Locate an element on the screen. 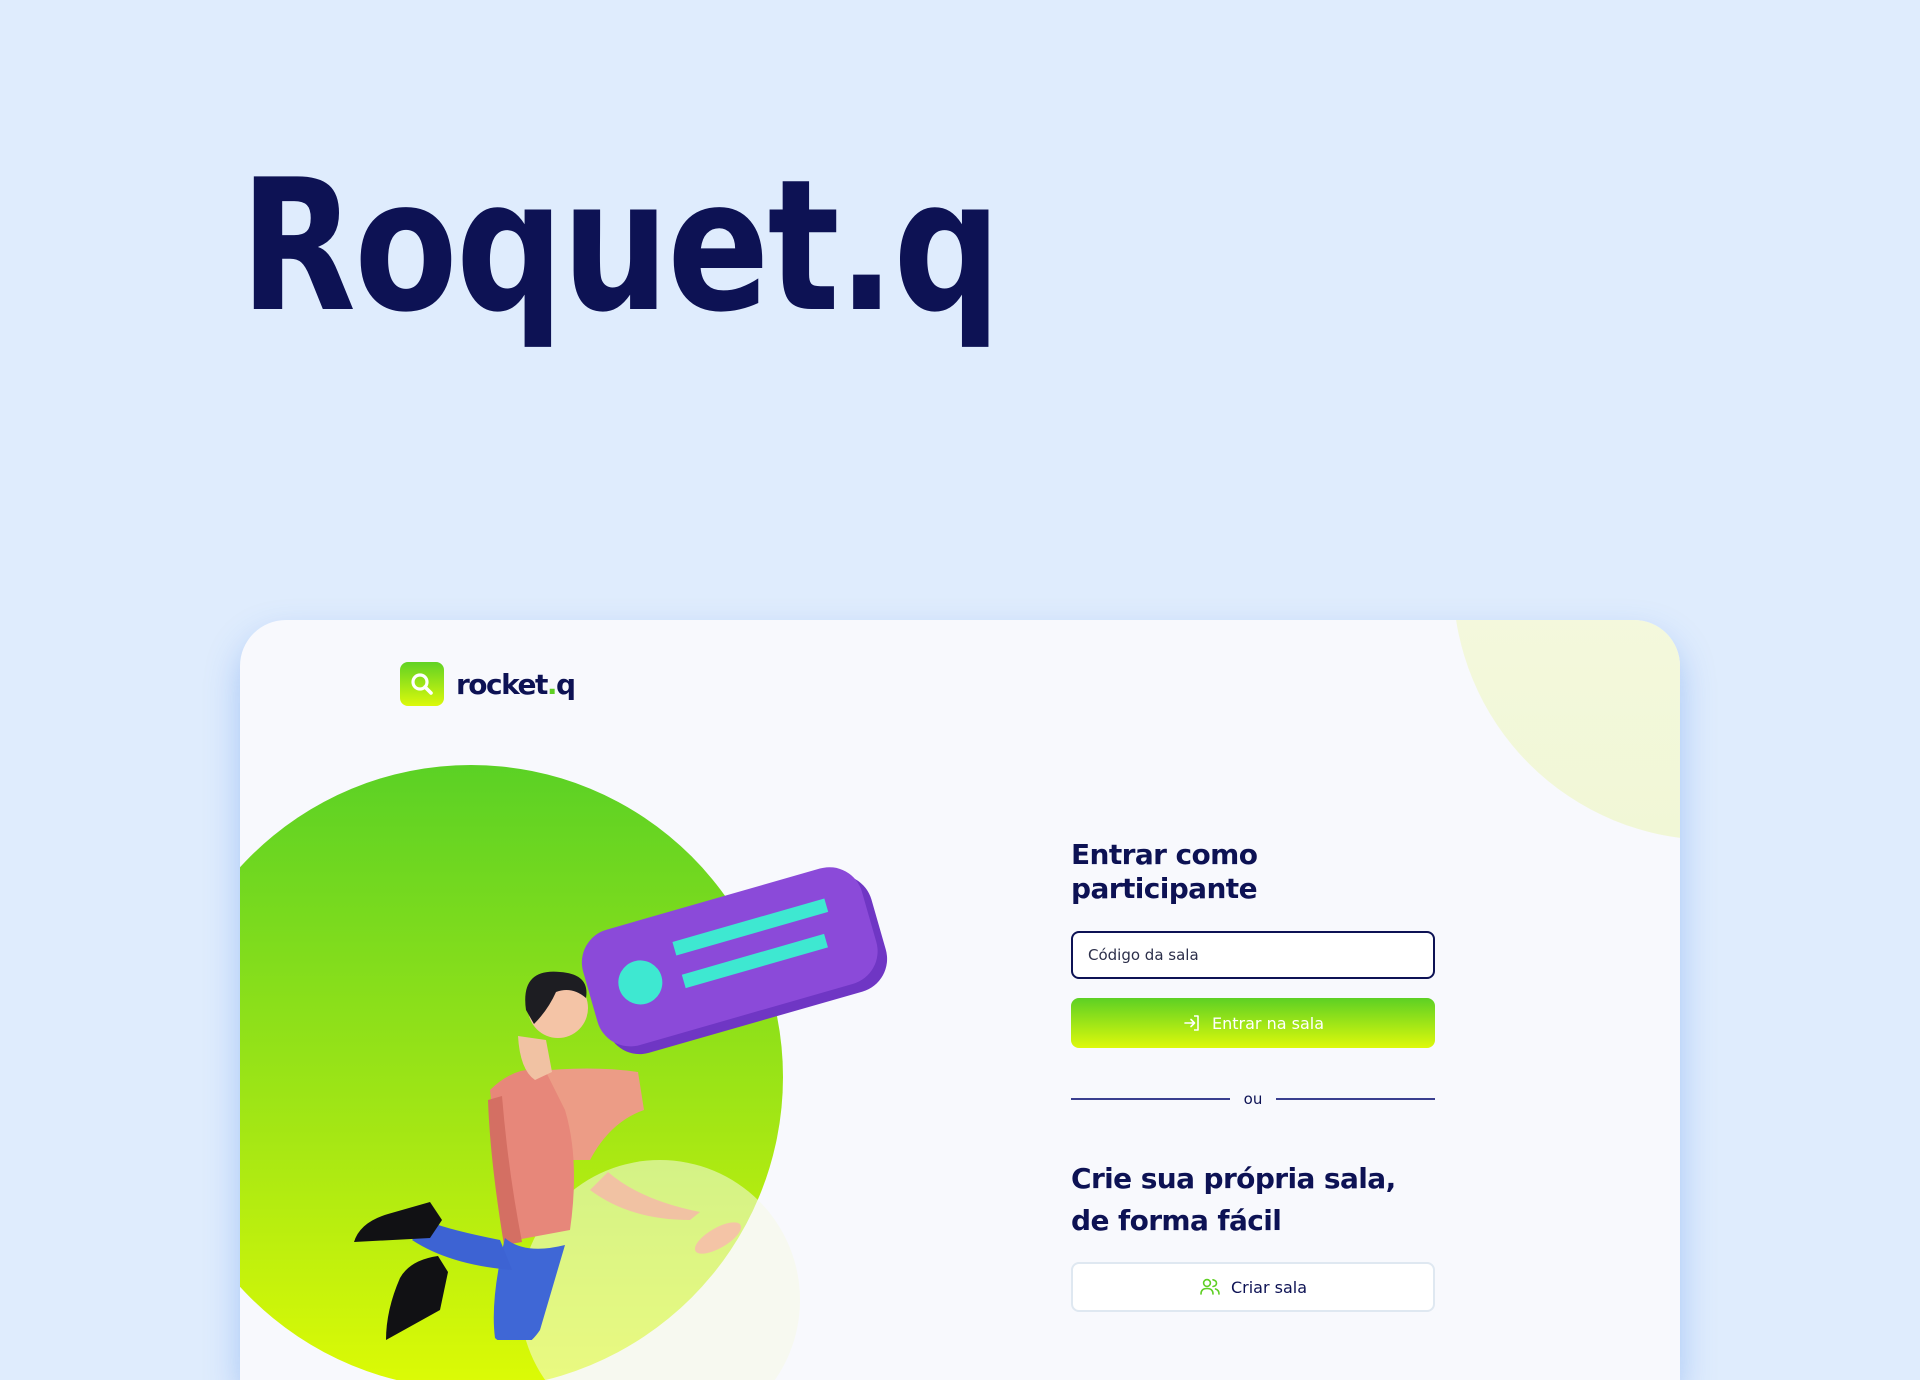  divider-line-right is located at coordinates (1355, 1099).